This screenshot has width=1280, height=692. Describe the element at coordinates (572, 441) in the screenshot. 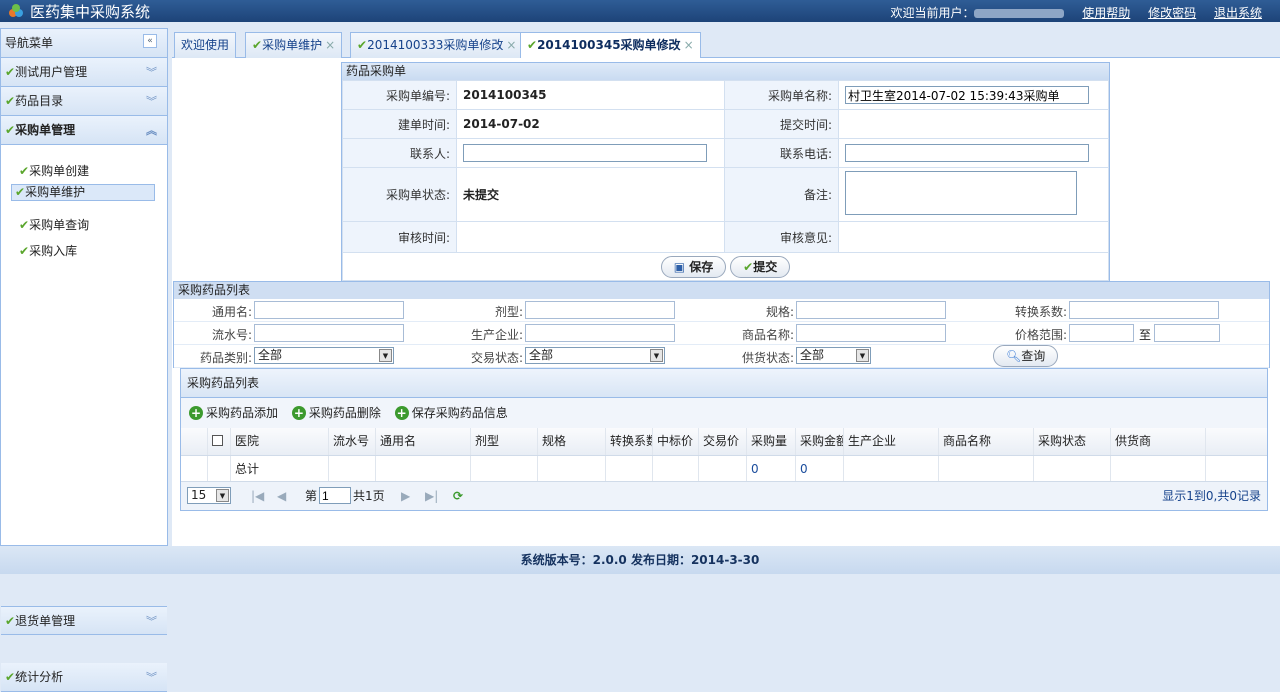

I see `col-spec: 规格` at that location.